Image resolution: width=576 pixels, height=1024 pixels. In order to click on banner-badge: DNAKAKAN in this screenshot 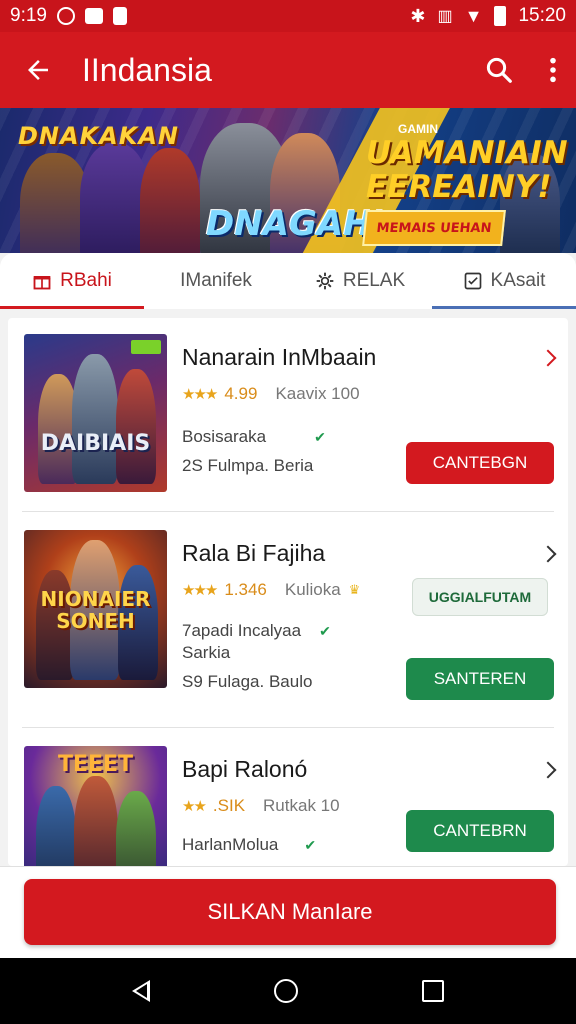, I will do `click(99, 136)`.